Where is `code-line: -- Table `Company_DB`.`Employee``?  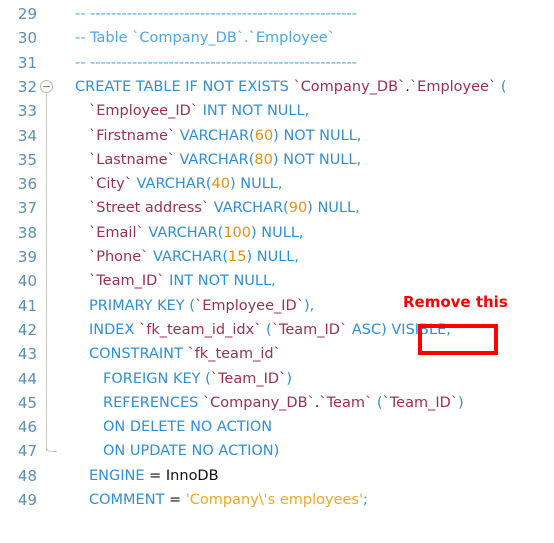
code-line: -- Table `Company_DB`.`Employee` is located at coordinates (277, 38).